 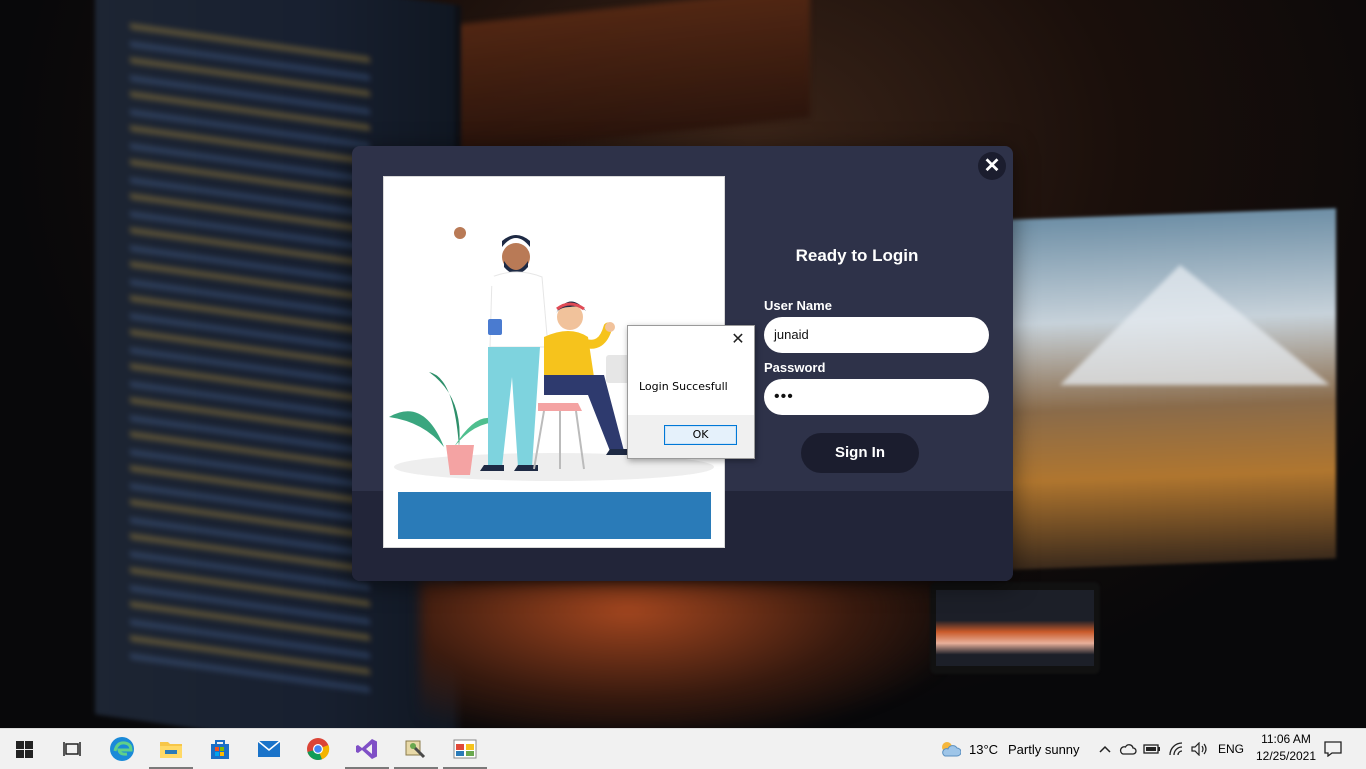 I want to click on weather-temperature: 13°C, so click(x=983, y=749).